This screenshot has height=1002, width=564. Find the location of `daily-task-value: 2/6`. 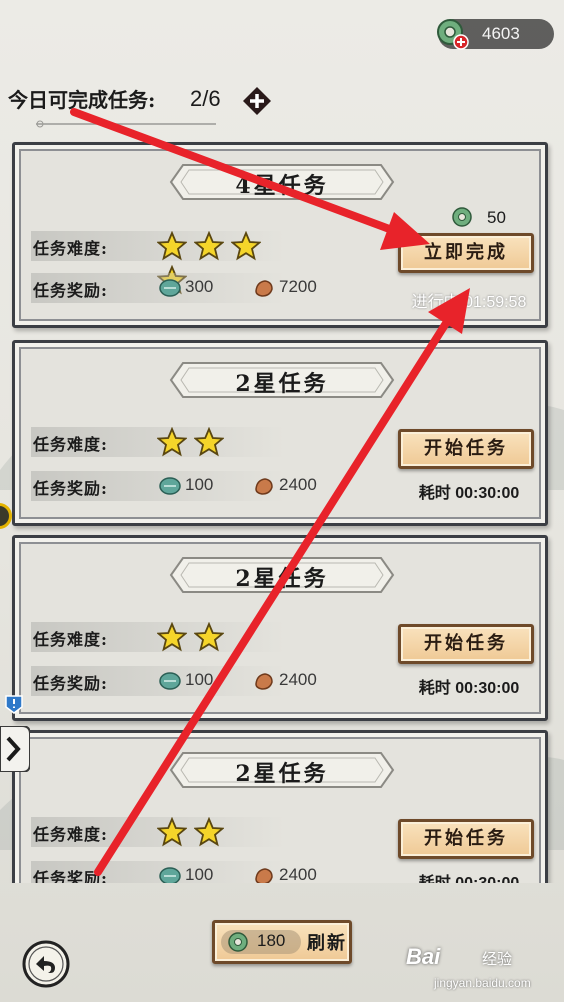

daily-task-value: 2/6 is located at coordinates (205, 98).